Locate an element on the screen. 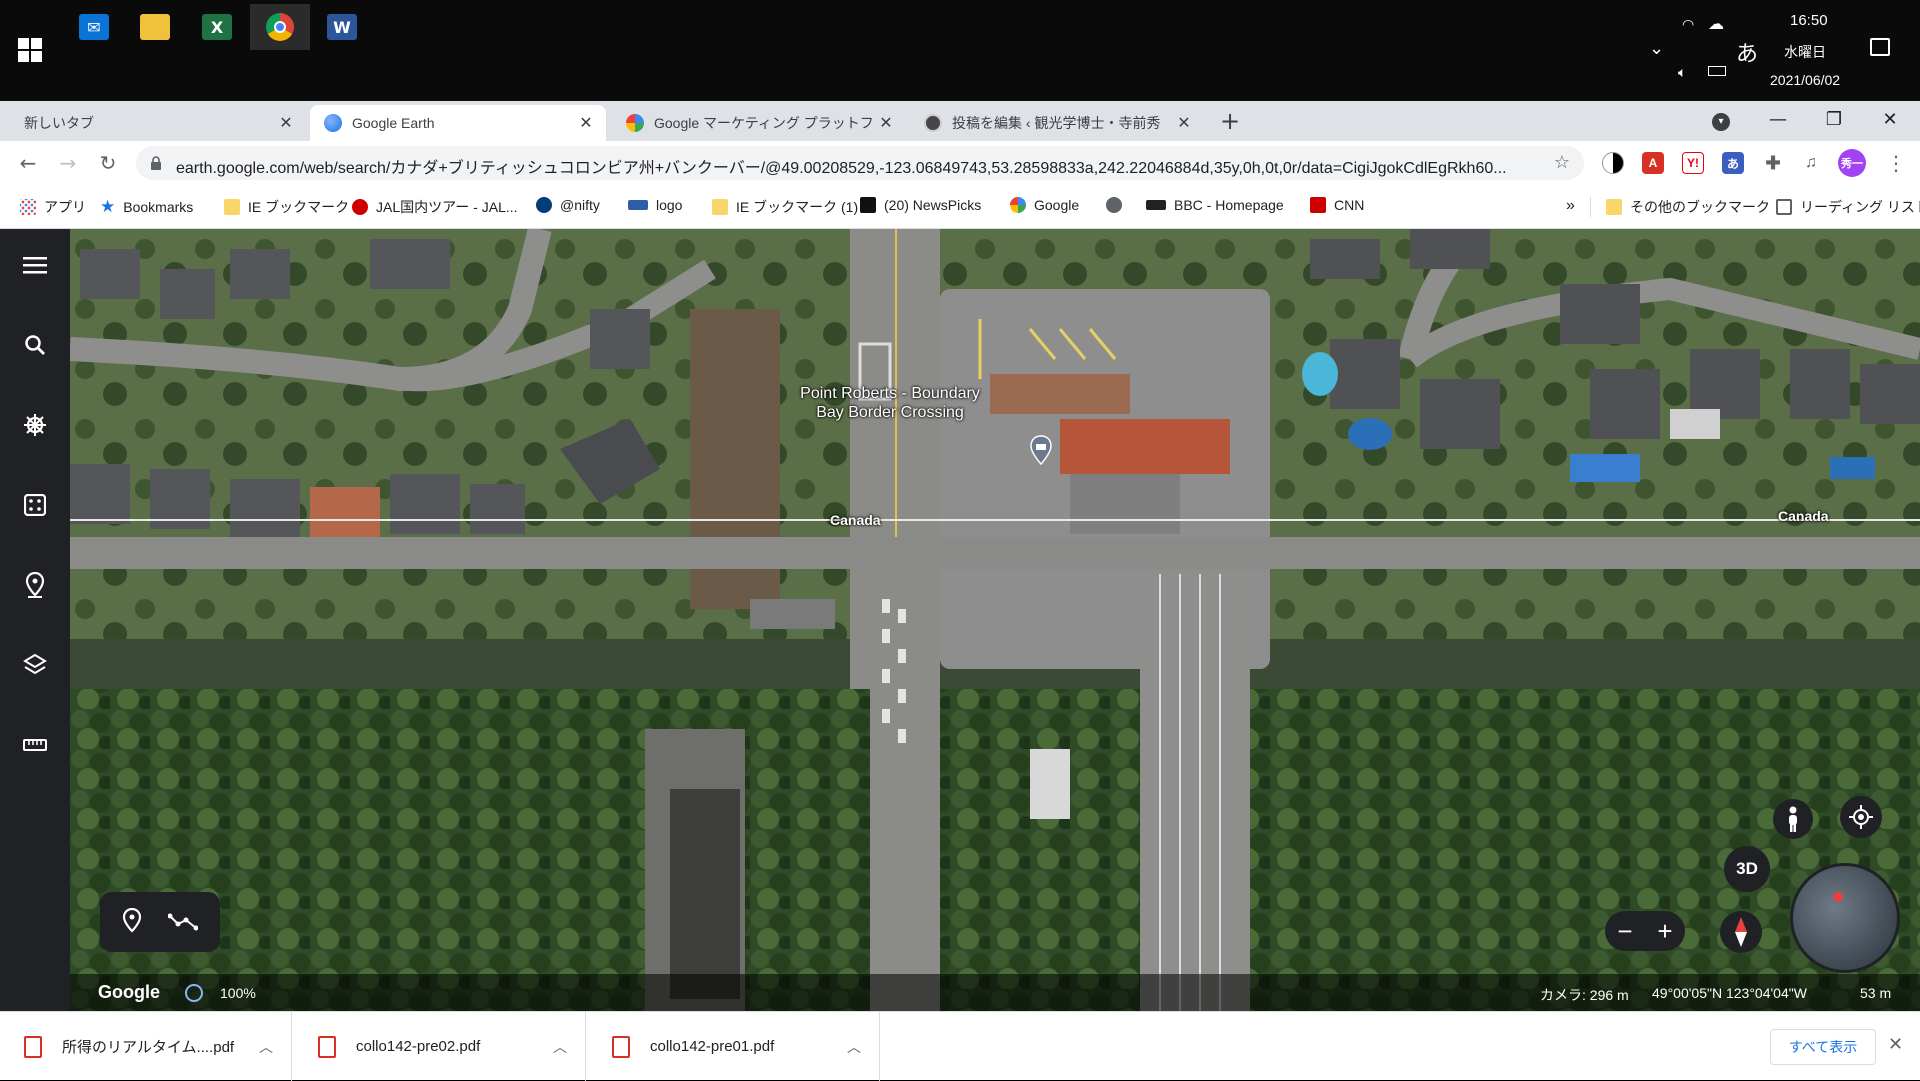 Image resolution: width=1920 pixels, height=1081 pixels. bookmark-label: (20) NewsPicks is located at coordinates (933, 205).